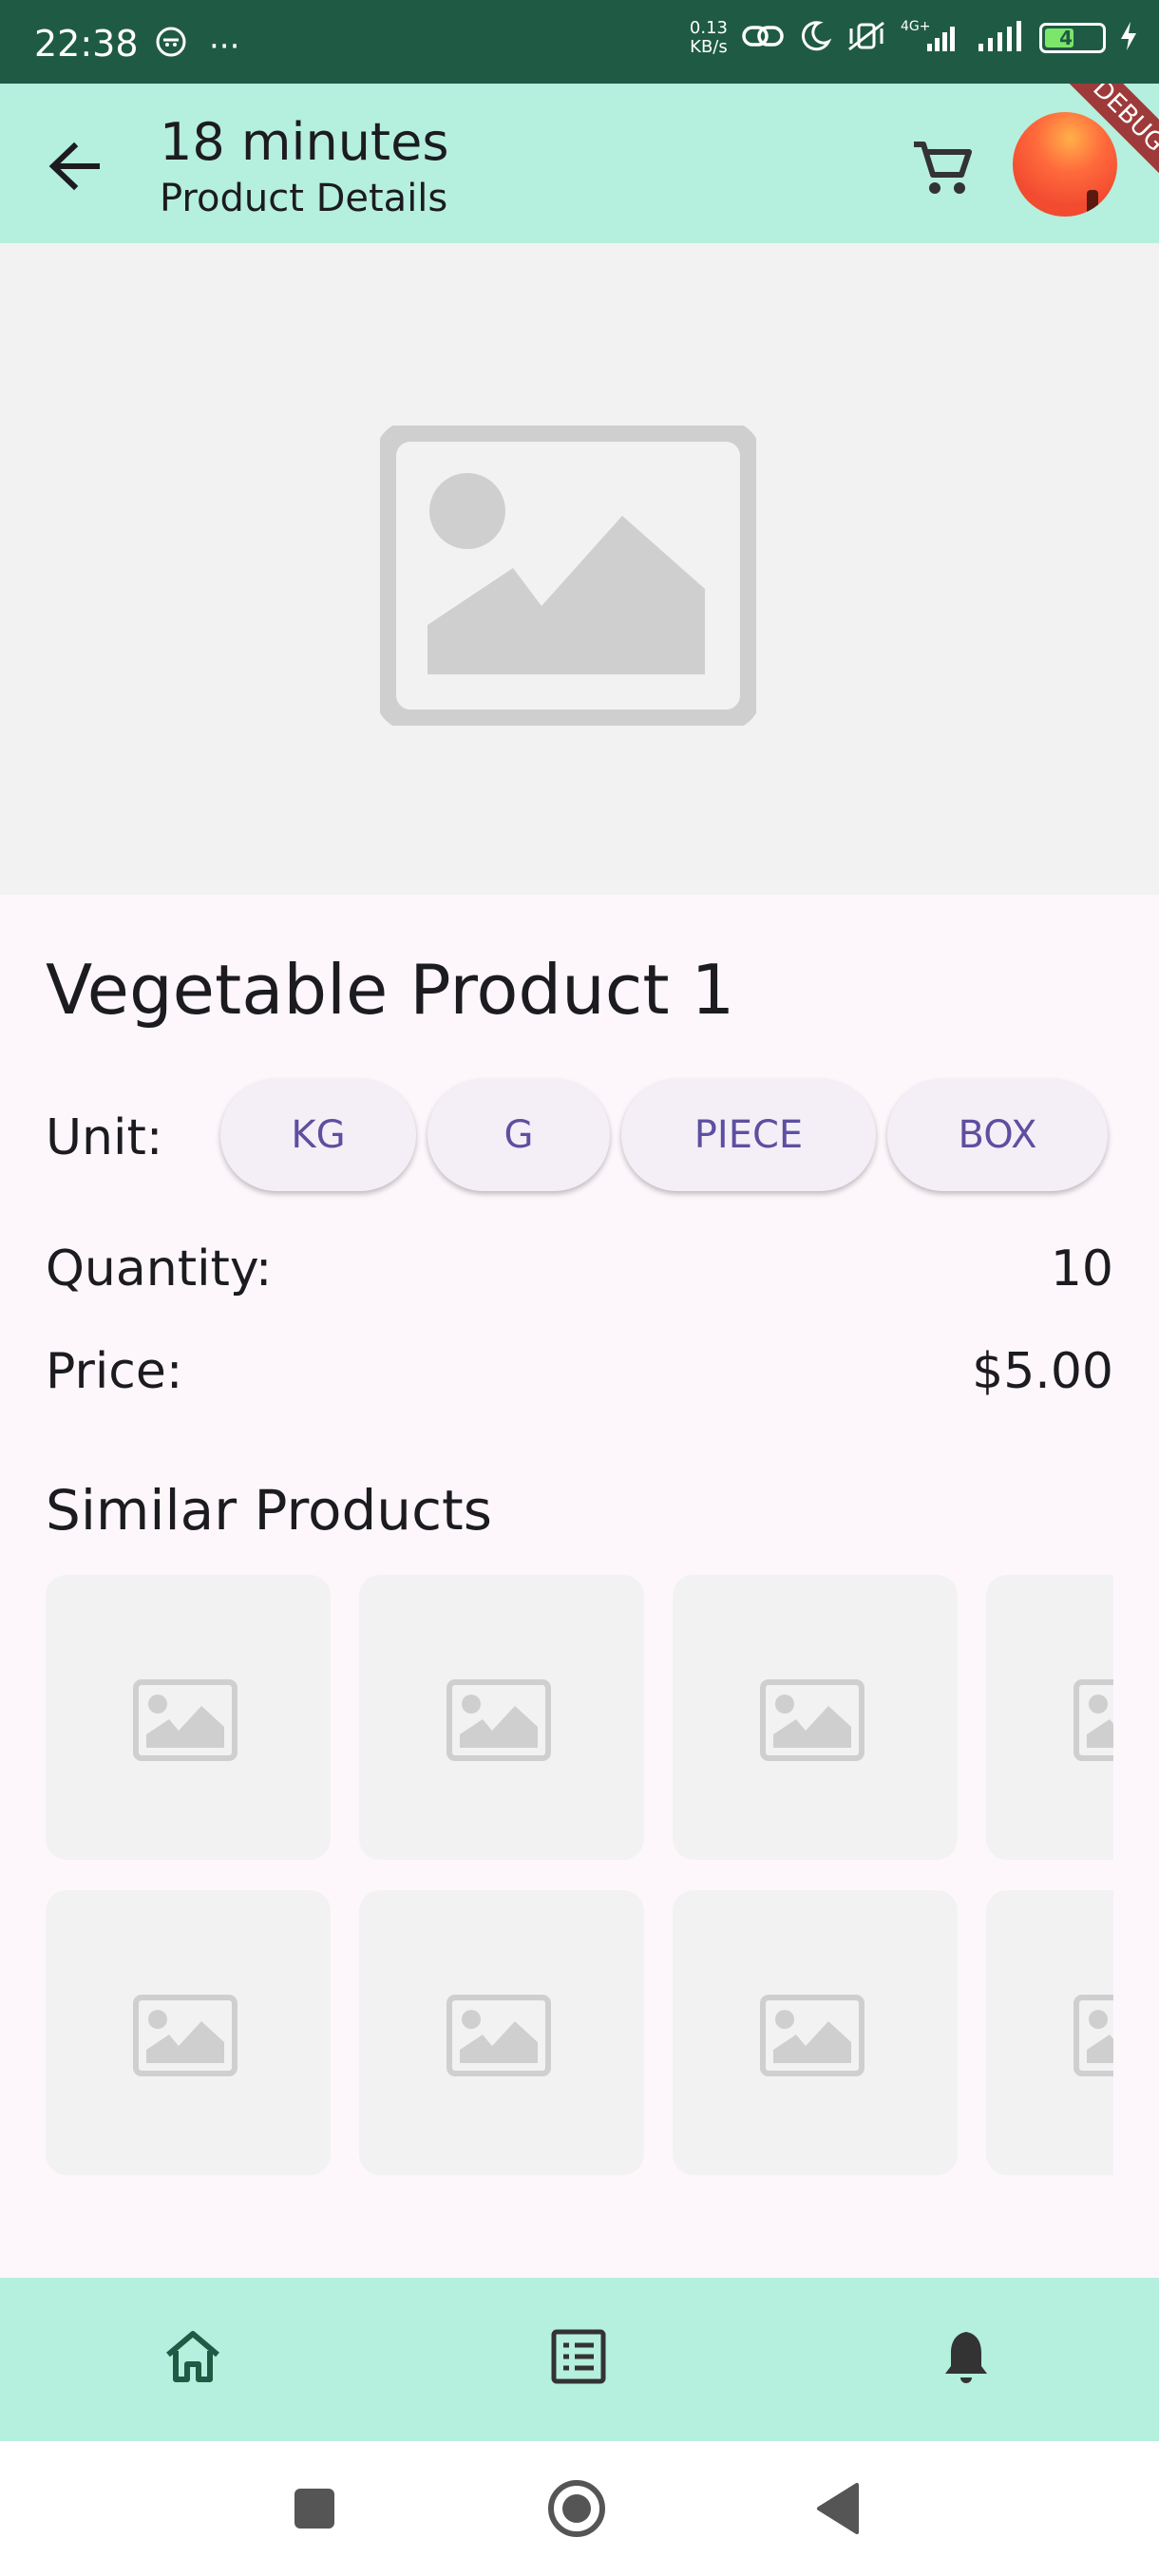 This screenshot has height=2576, width=1159. I want to click on back-button, so click(77, 166).